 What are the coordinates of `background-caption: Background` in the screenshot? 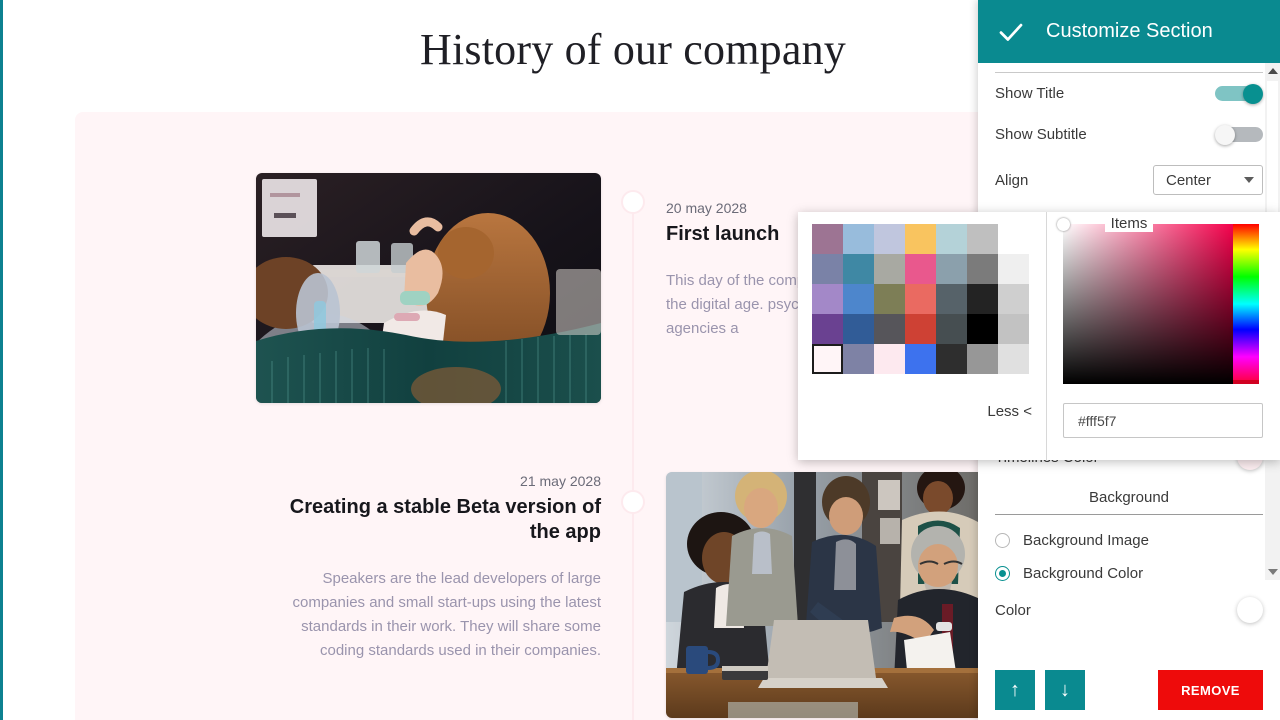 It's located at (1129, 497).